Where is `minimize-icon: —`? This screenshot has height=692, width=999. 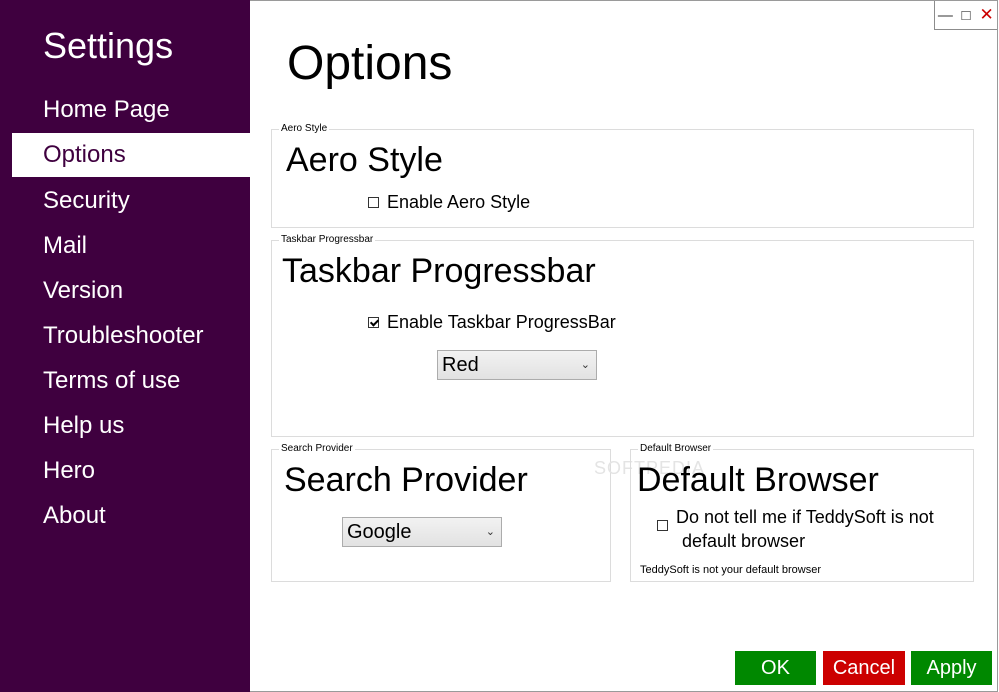
minimize-icon: — is located at coordinates (945, 15).